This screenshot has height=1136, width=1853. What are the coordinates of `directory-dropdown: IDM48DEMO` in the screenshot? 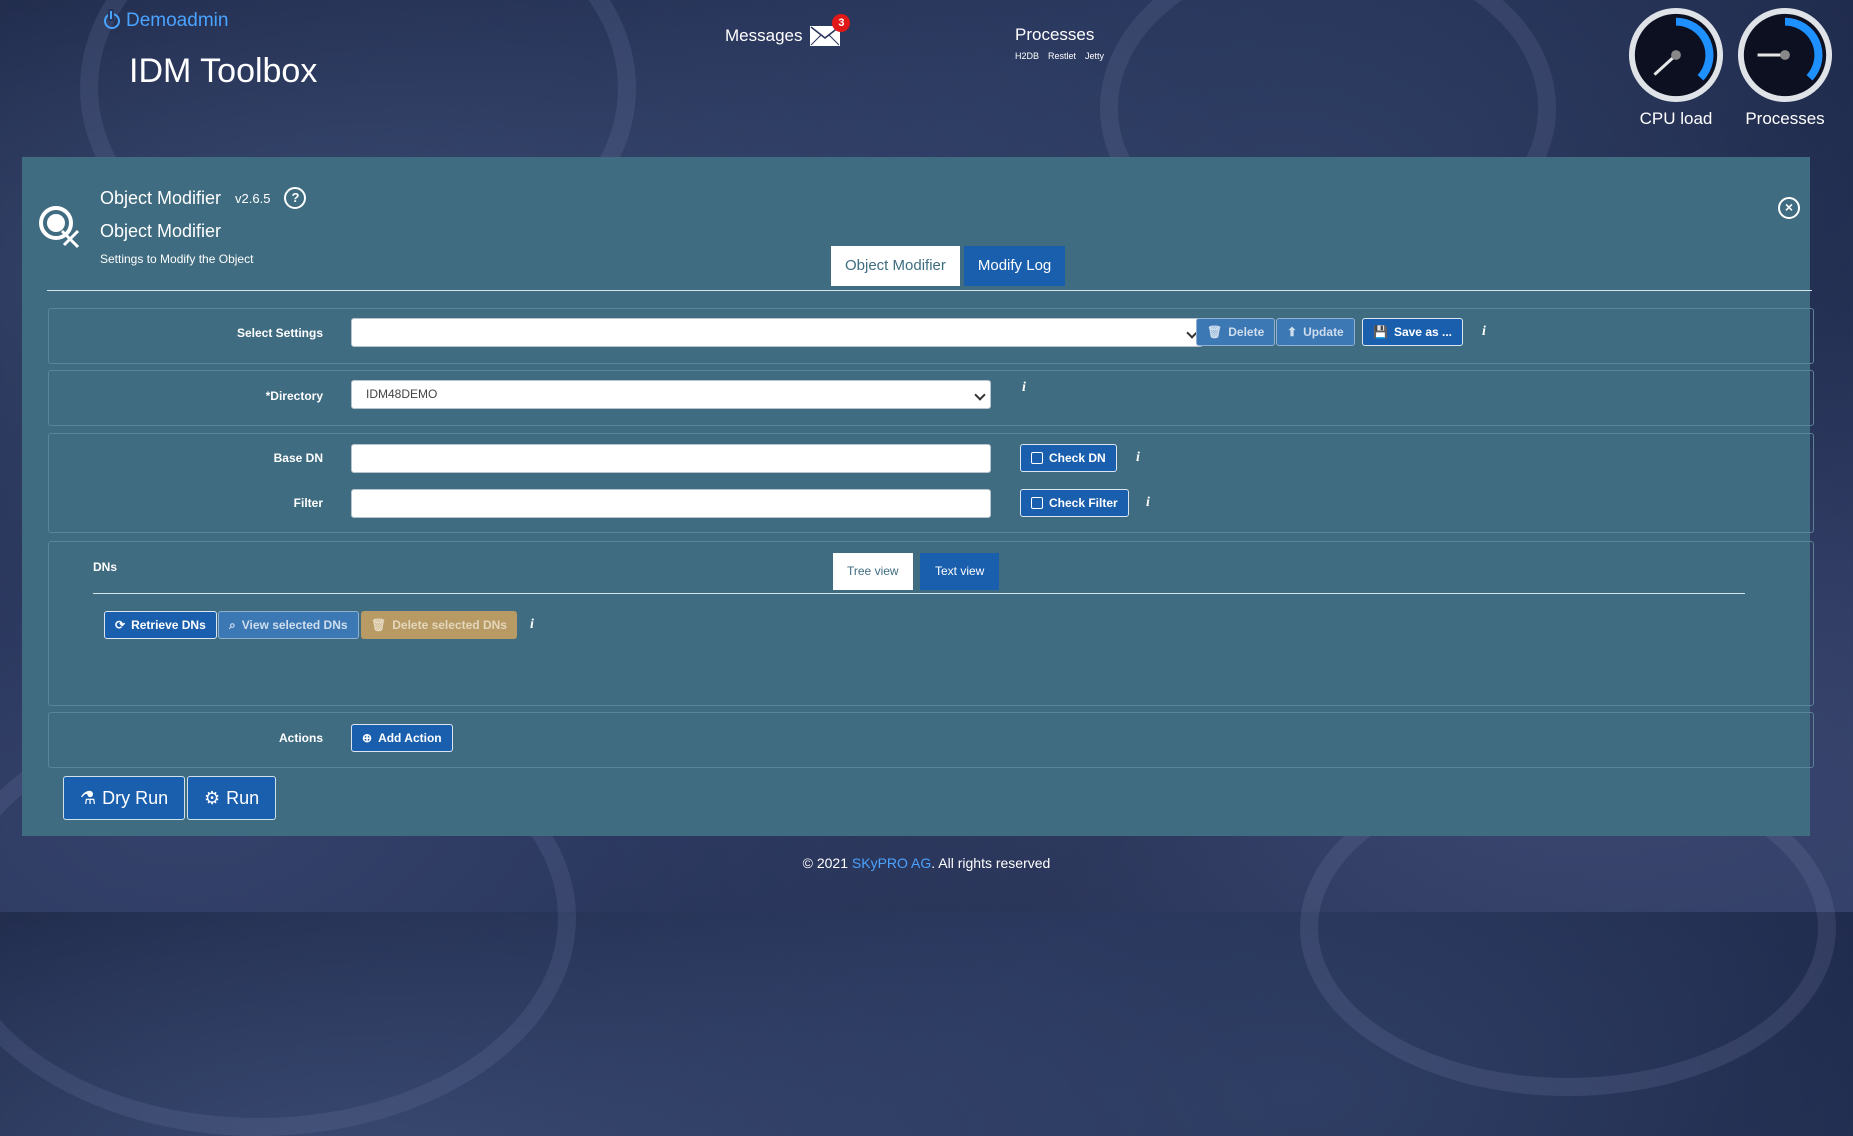 It's located at (671, 394).